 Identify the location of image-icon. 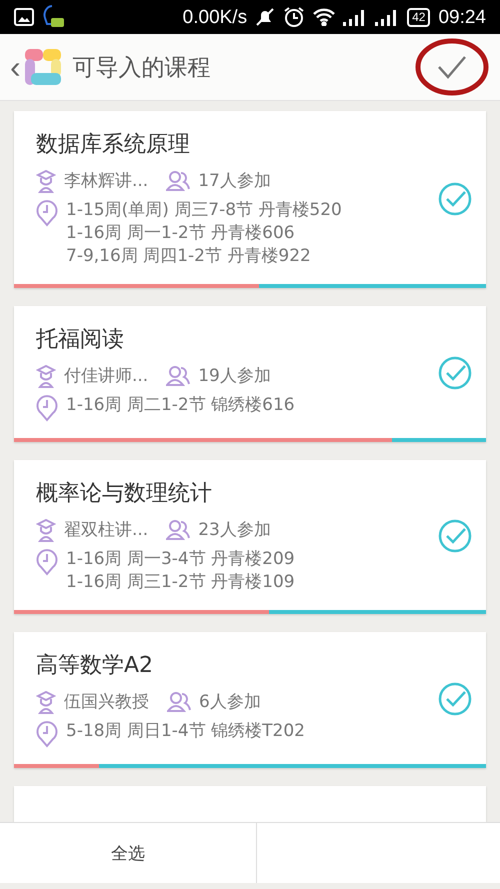
(24, 17).